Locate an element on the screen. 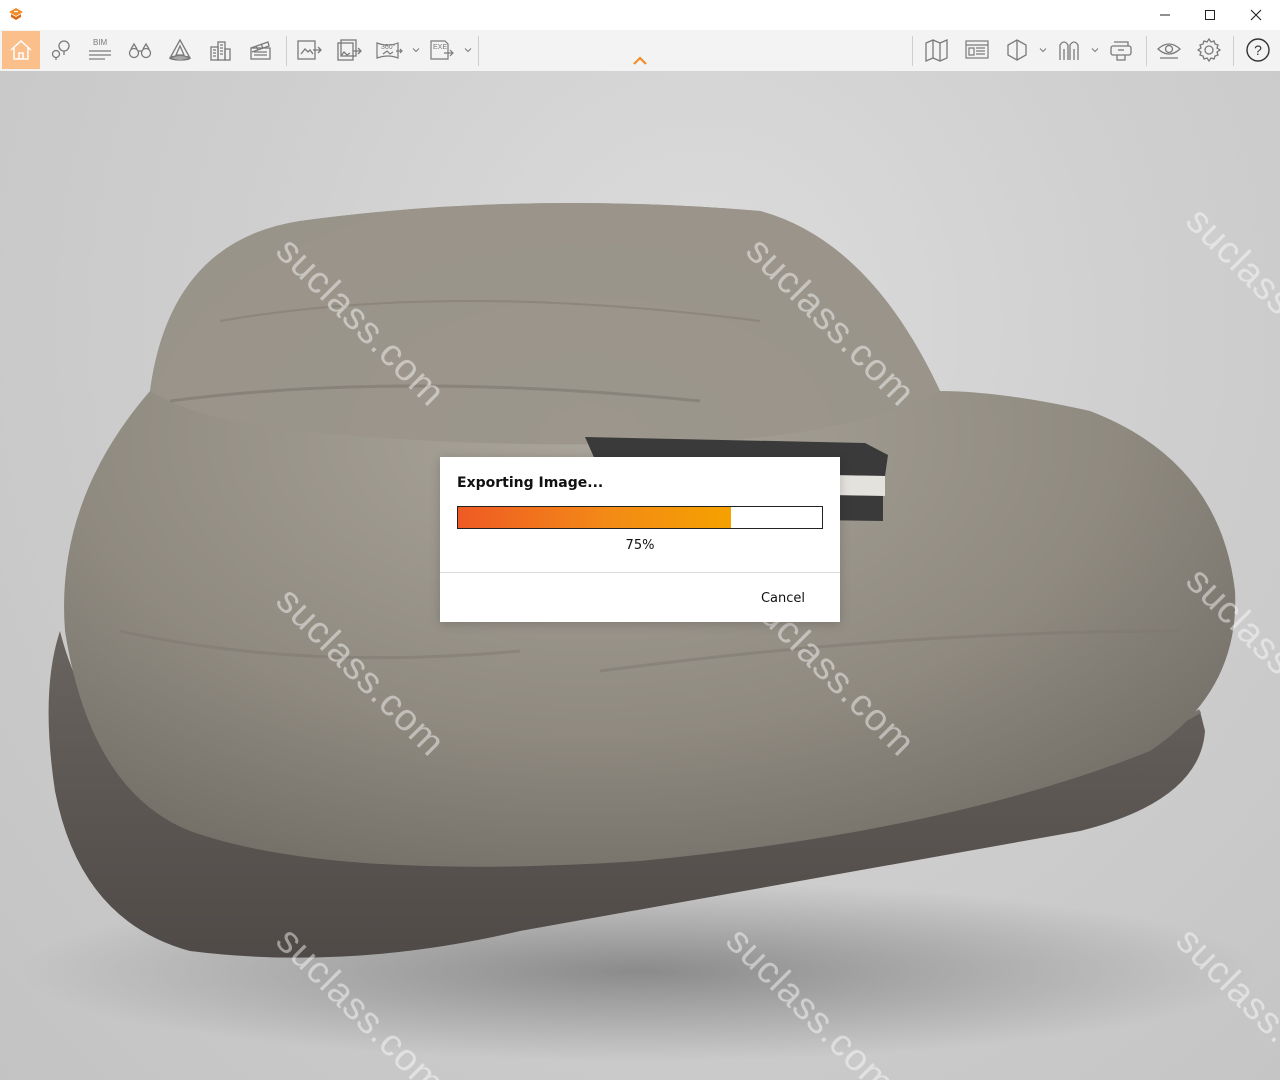  visibility-button is located at coordinates (1169, 50).